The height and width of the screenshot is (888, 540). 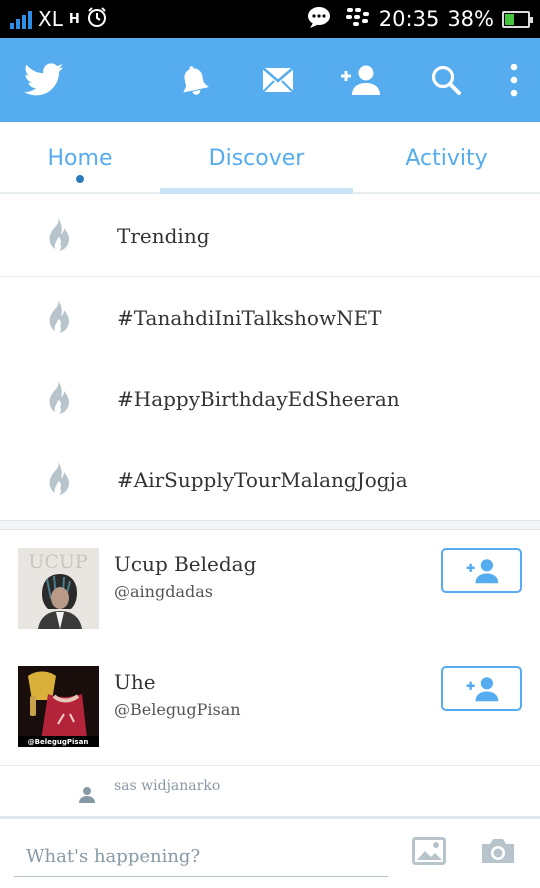 What do you see at coordinates (135, 682) in the screenshot?
I see `user-name: Uhe` at bounding box center [135, 682].